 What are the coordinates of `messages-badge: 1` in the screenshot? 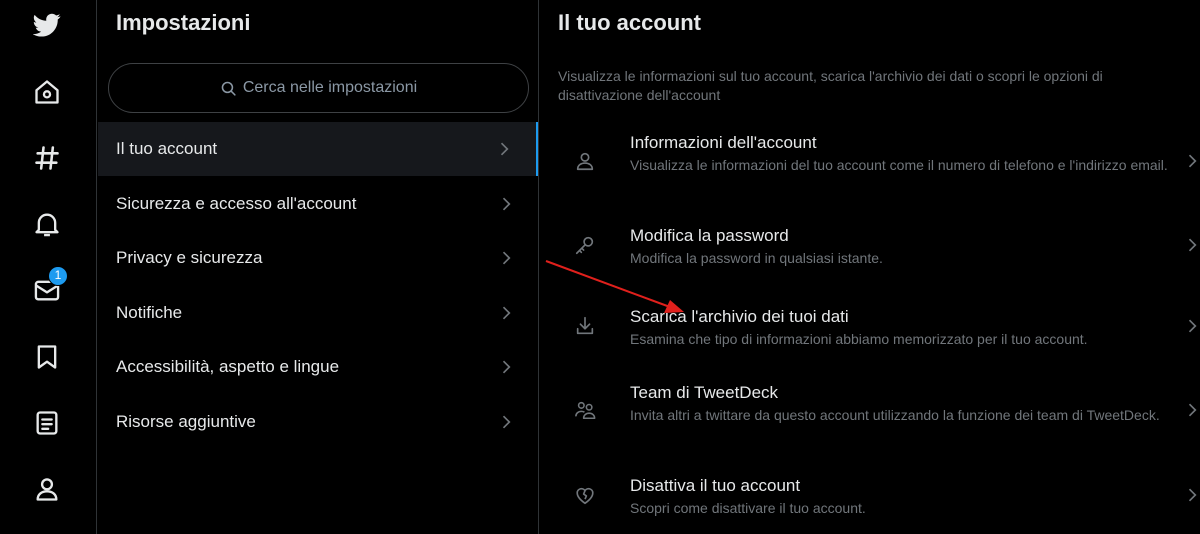 It's located at (58, 276).